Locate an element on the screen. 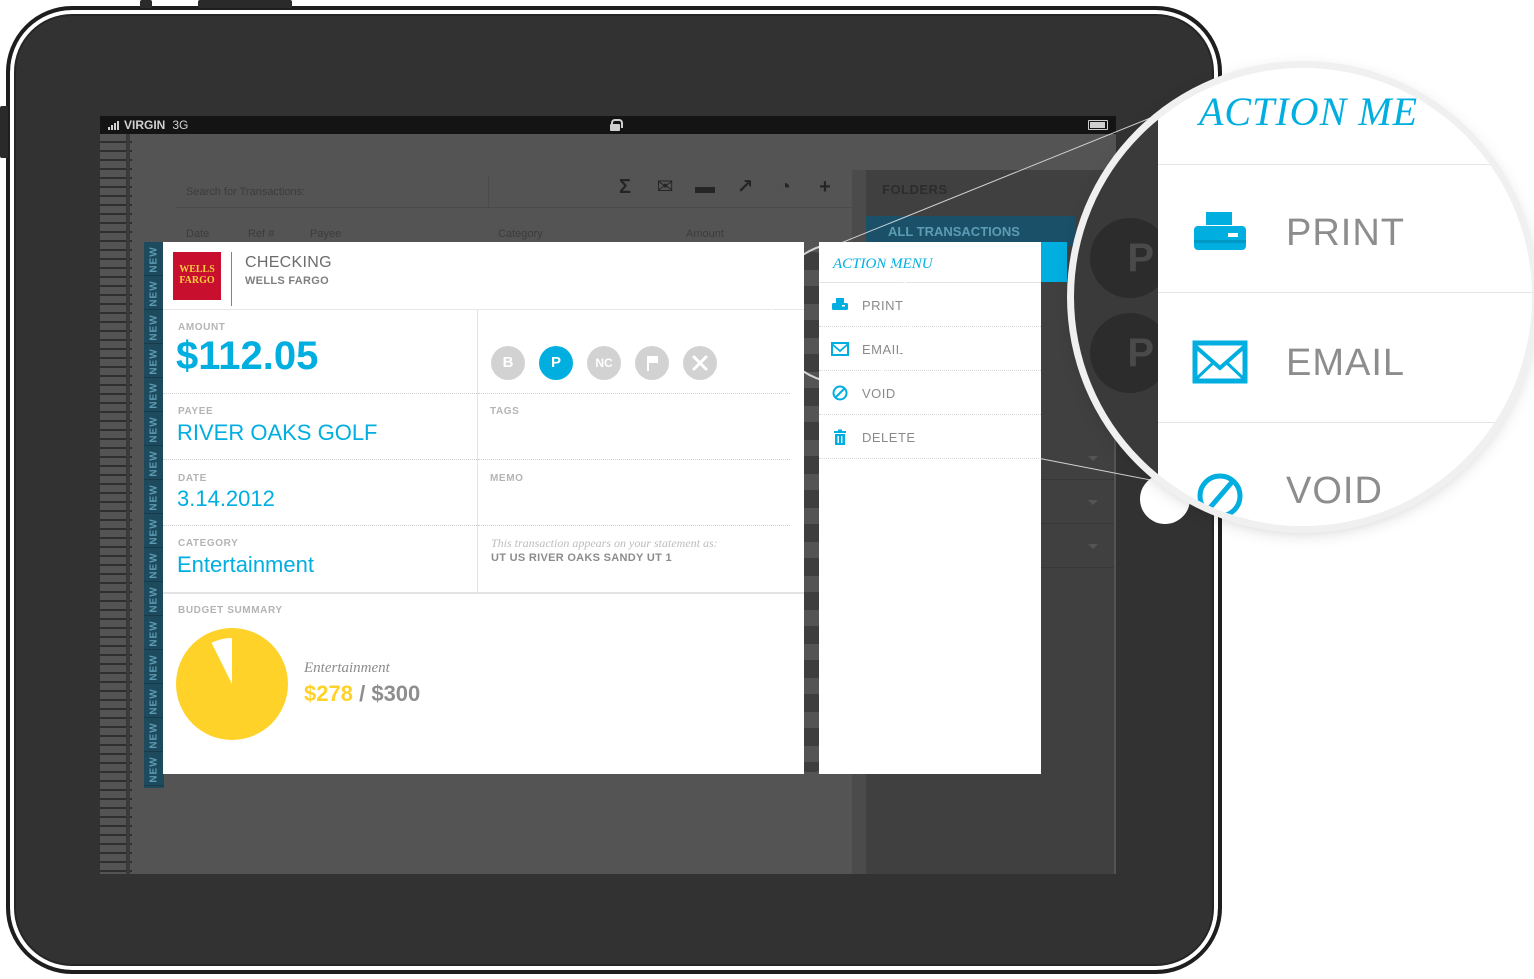 The height and width of the screenshot is (979, 1534). bank-logo-text: WELLS FARGO is located at coordinates (197, 275).